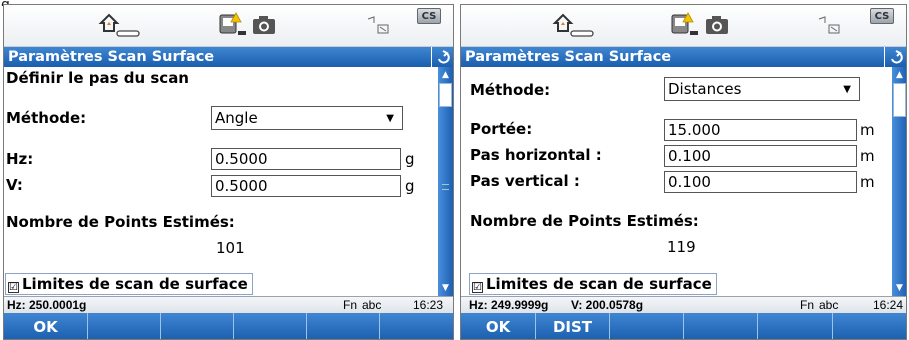 Image resolution: width=909 pixels, height=340 pixels. What do you see at coordinates (760, 156) in the screenshot?
I see `hstep-input: 0.100` at bounding box center [760, 156].